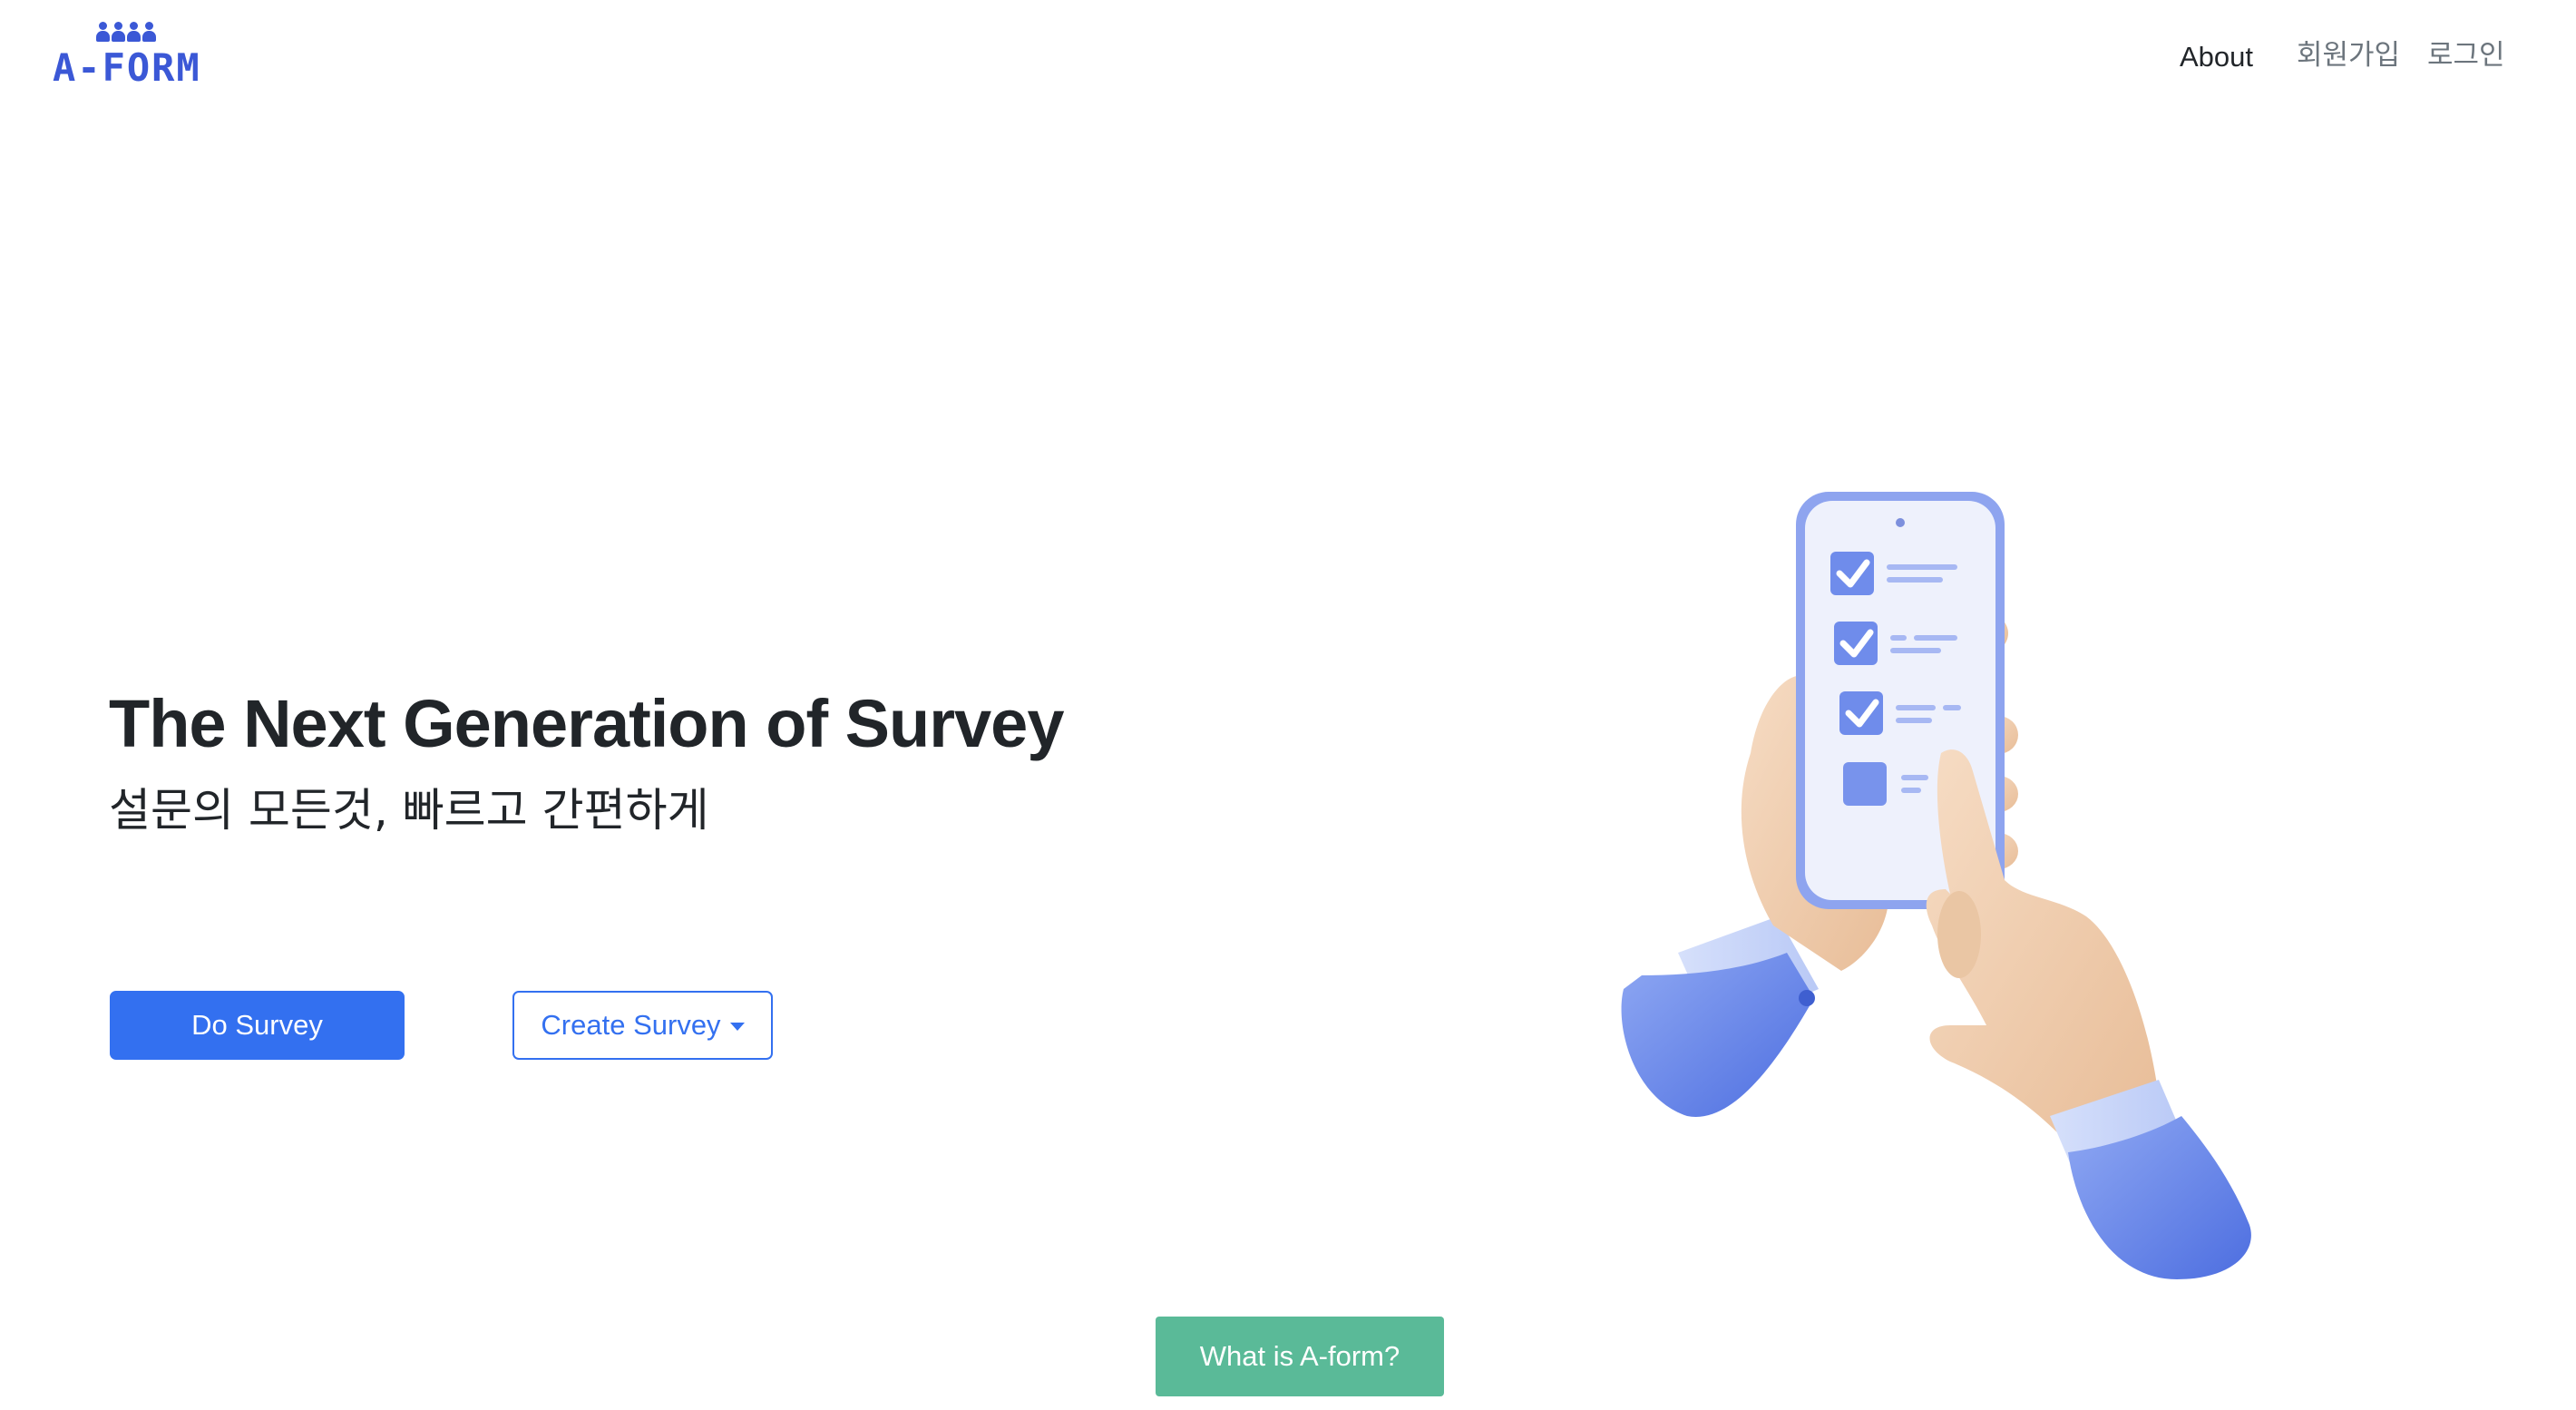 The width and height of the screenshot is (2576, 1410). I want to click on do-survey-label: Do Survey, so click(257, 1025).